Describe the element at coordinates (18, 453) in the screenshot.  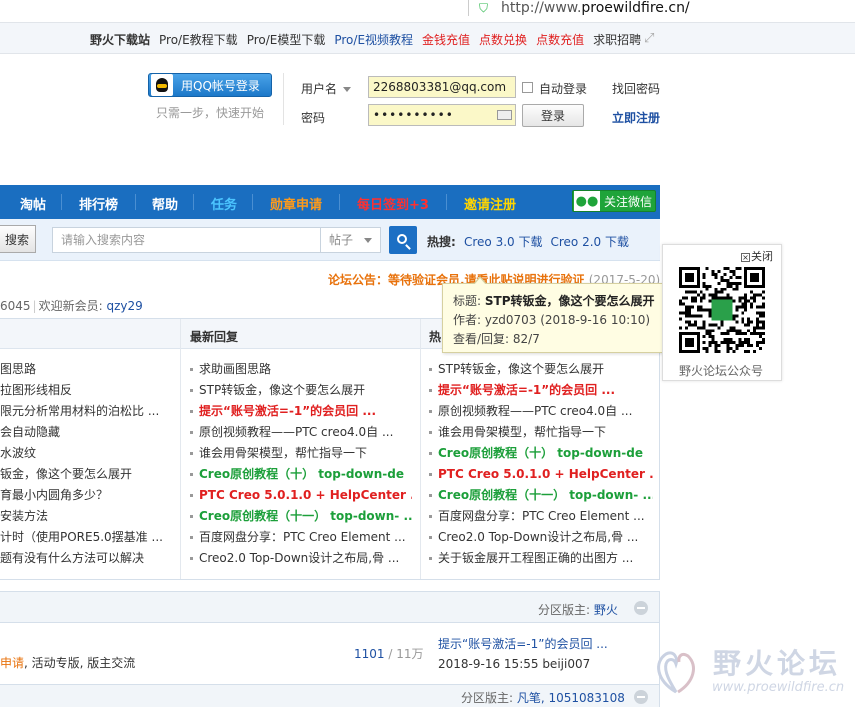
I see `post-title: 水波纹` at that location.